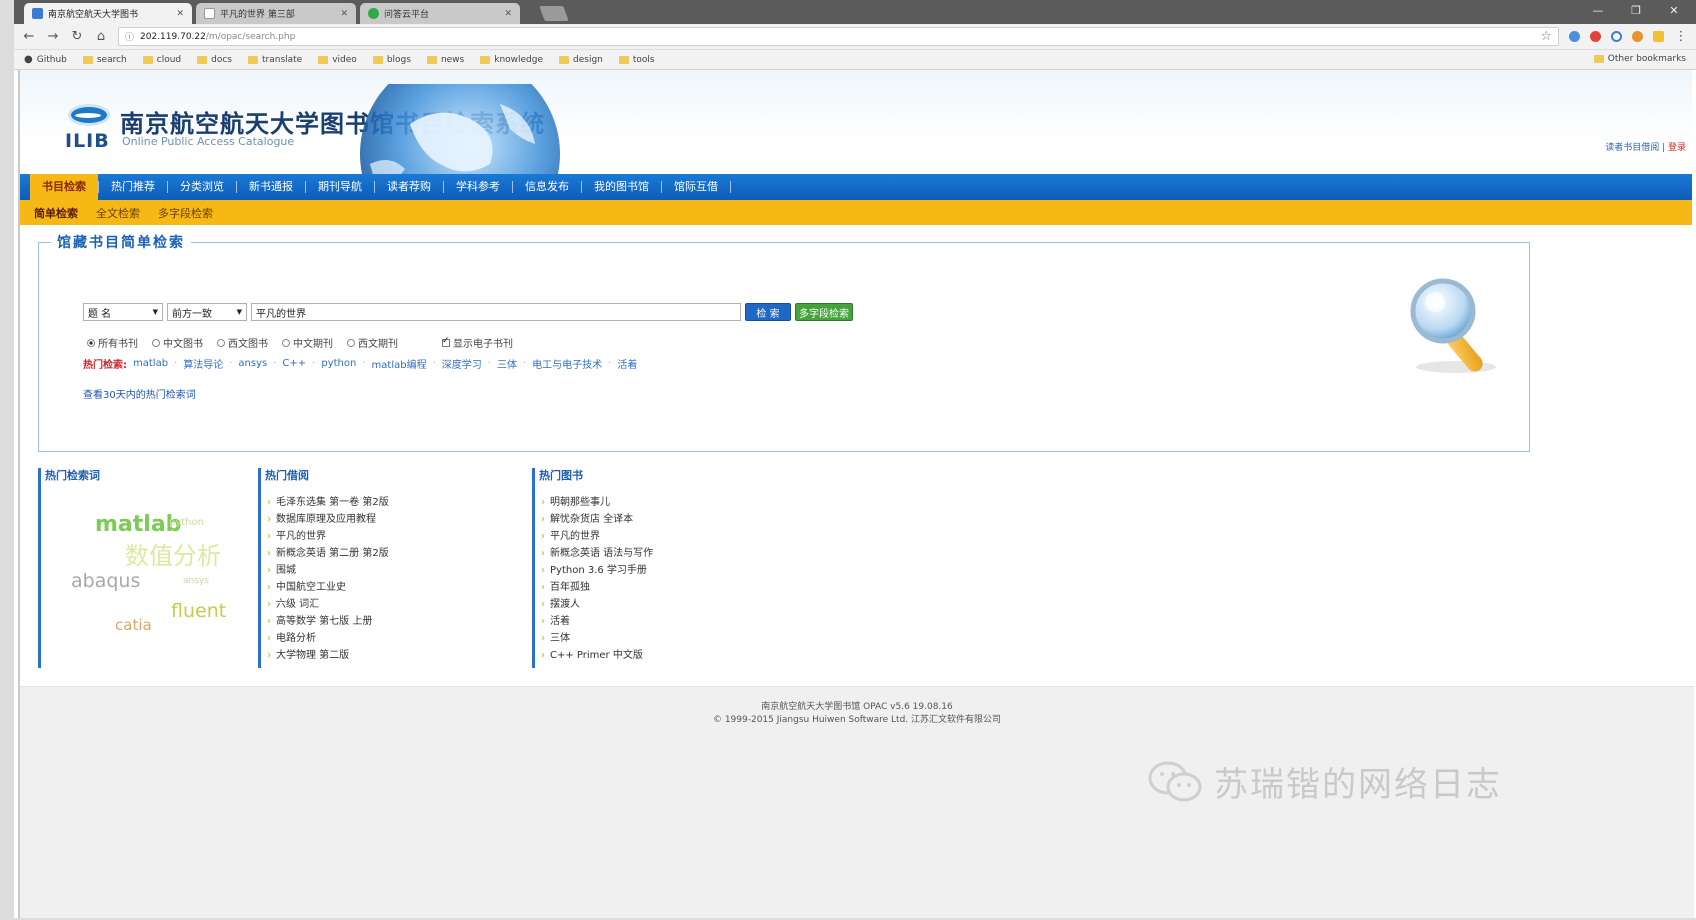  What do you see at coordinates (1677, 148) in the screenshot?
I see `login-link: 登录` at bounding box center [1677, 148].